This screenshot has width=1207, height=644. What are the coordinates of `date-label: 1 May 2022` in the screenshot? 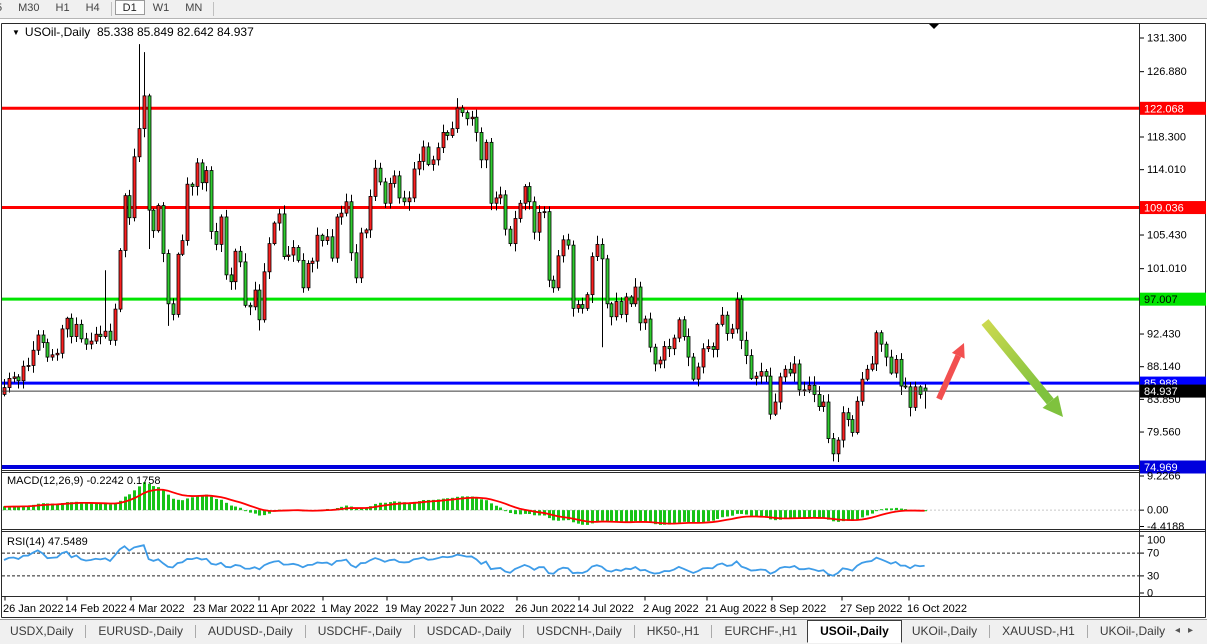 It's located at (349, 609).